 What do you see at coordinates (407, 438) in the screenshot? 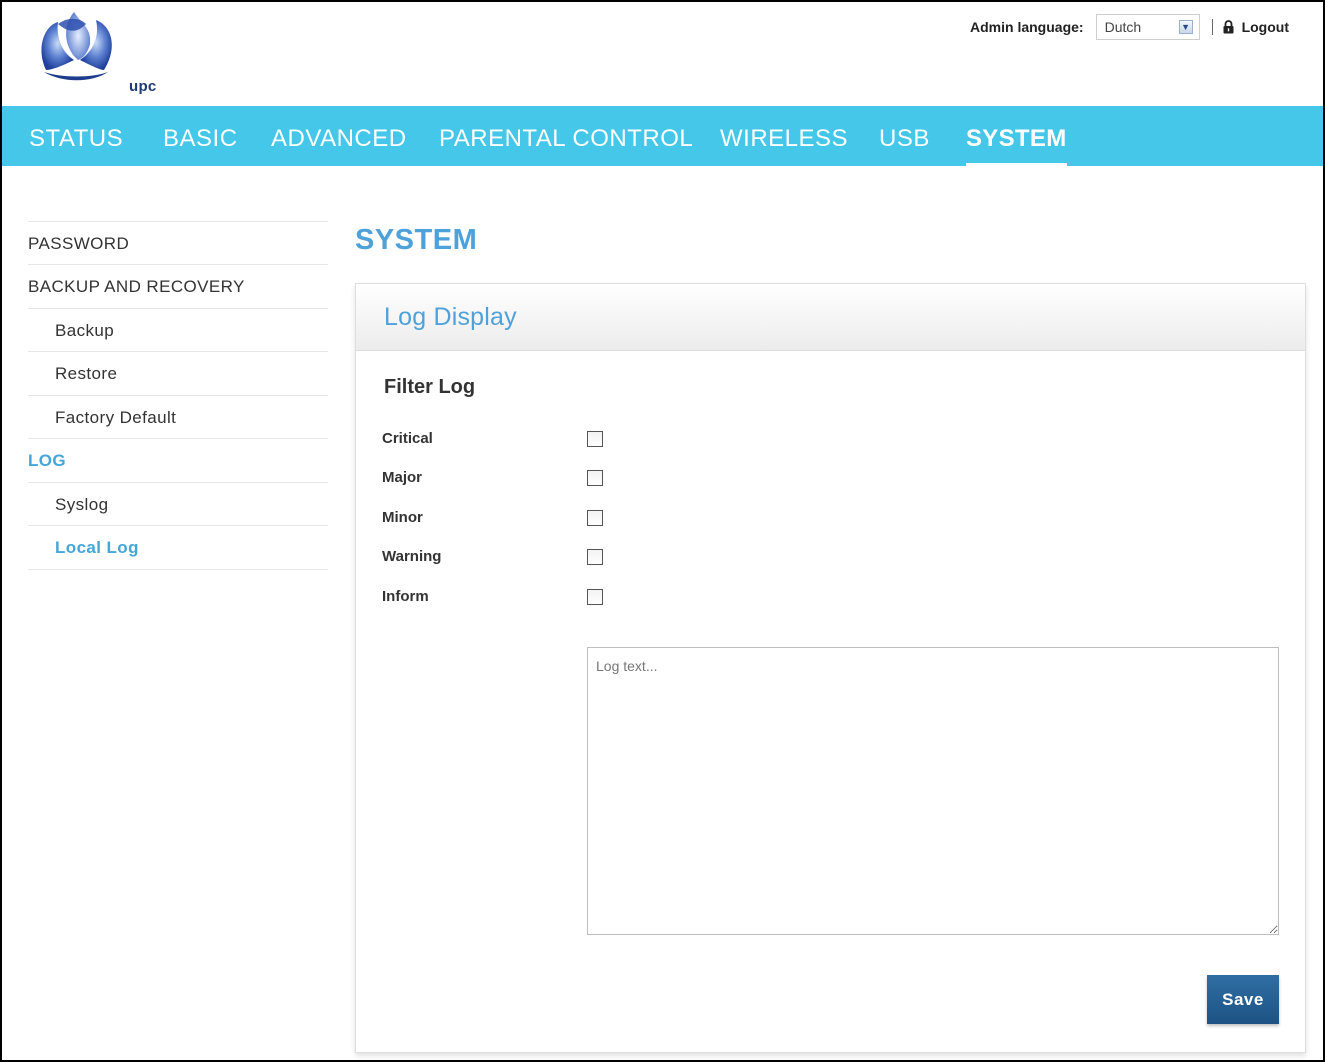
I see `filter-label-critical: Critical` at bounding box center [407, 438].